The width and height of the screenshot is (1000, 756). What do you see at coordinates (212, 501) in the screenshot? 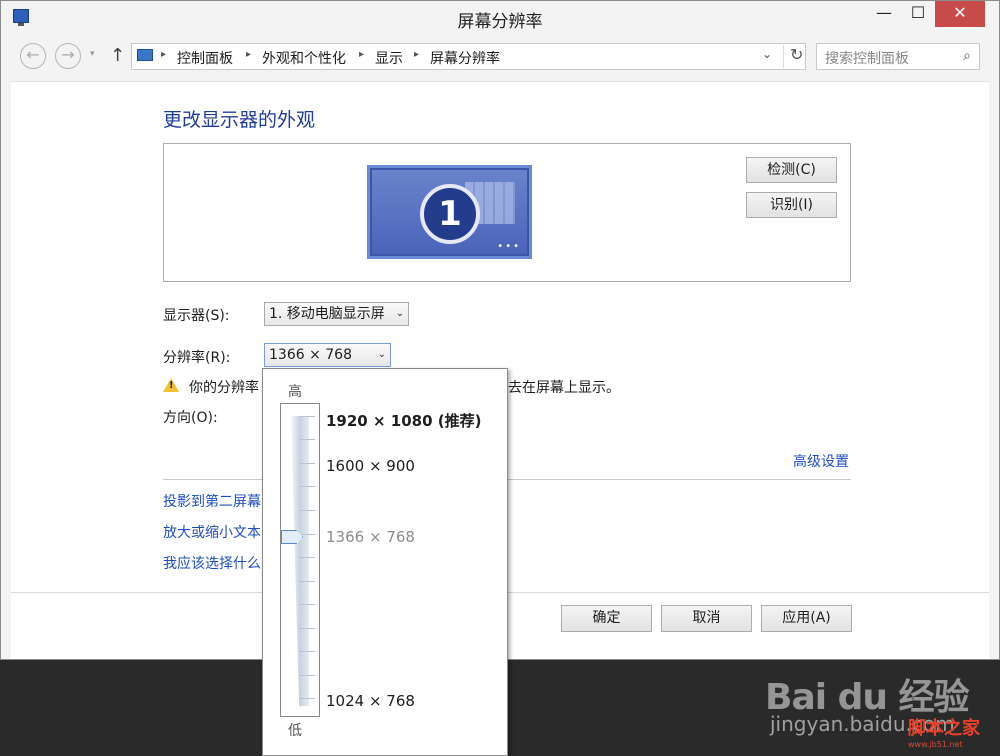
I see `project-second-screen-link: 投影到第二屏幕` at bounding box center [212, 501].